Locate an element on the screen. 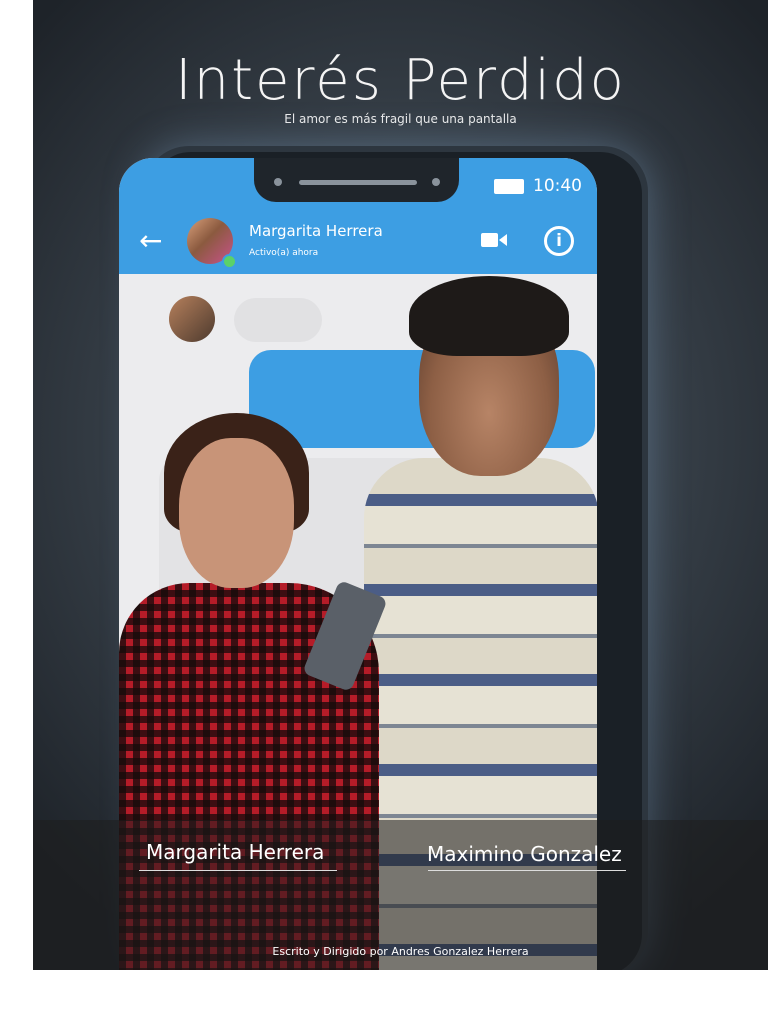 This screenshot has width=768, height=1010. battery-icon is located at coordinates (509, 186).